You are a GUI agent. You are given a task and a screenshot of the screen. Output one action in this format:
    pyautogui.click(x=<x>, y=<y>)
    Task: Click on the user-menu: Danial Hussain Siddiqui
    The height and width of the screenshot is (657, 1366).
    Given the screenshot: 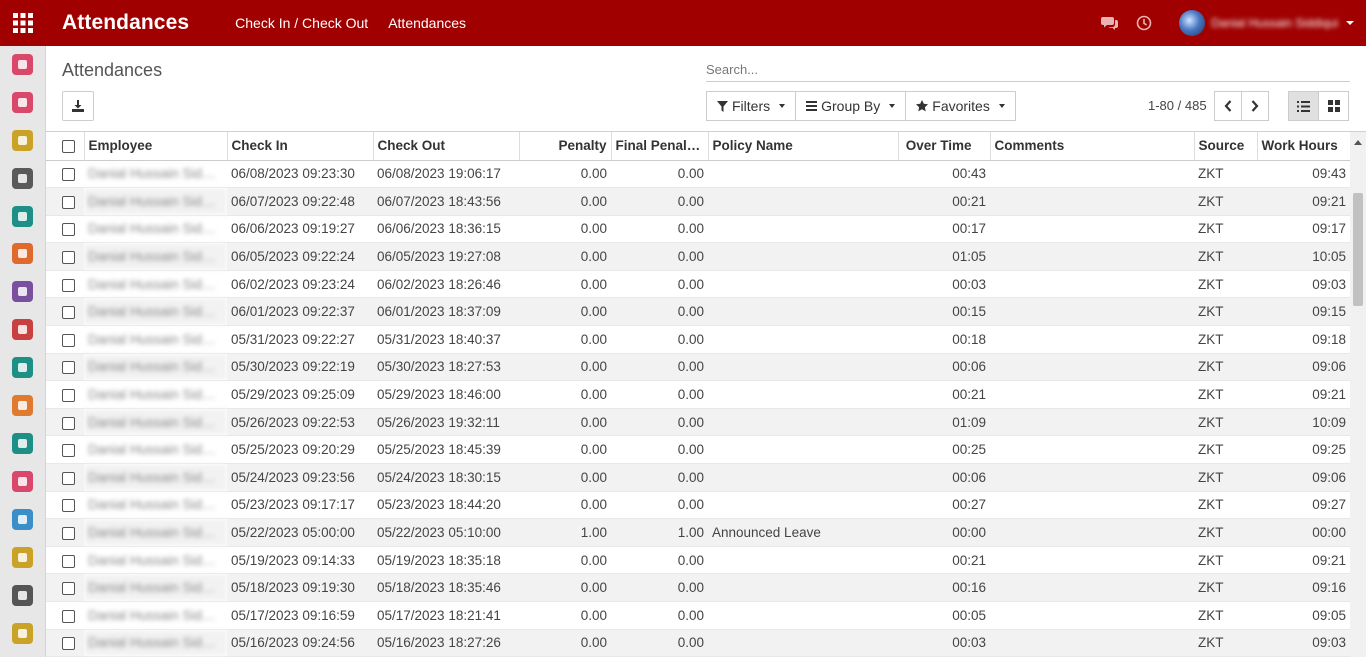 What is the action you would take?
    pyautogui.click(x=1266, y=23)
    